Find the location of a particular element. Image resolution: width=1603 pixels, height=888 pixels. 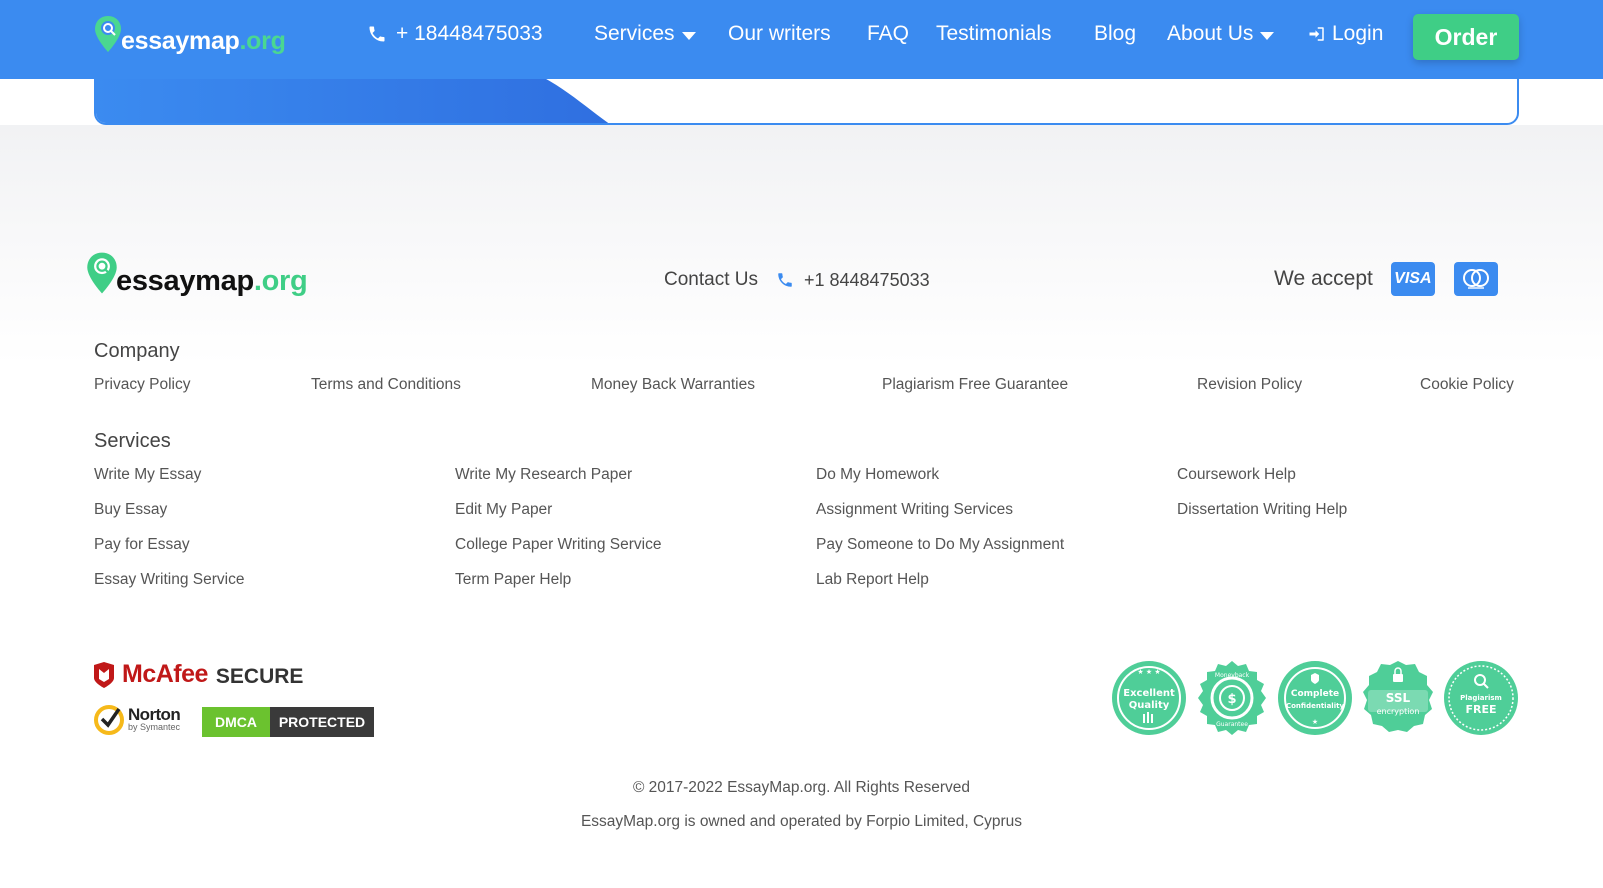

link-do-my-homework: Do My Homework is located at coordinates (877, 475).